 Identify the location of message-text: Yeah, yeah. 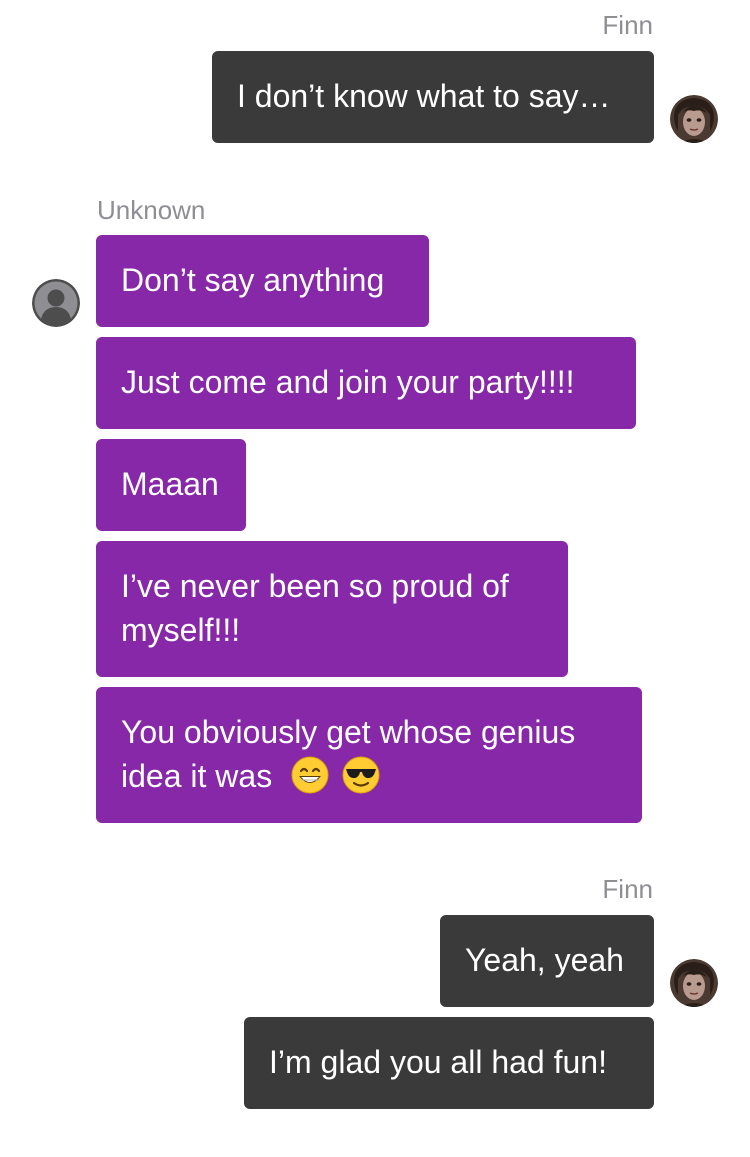
(544, 960).